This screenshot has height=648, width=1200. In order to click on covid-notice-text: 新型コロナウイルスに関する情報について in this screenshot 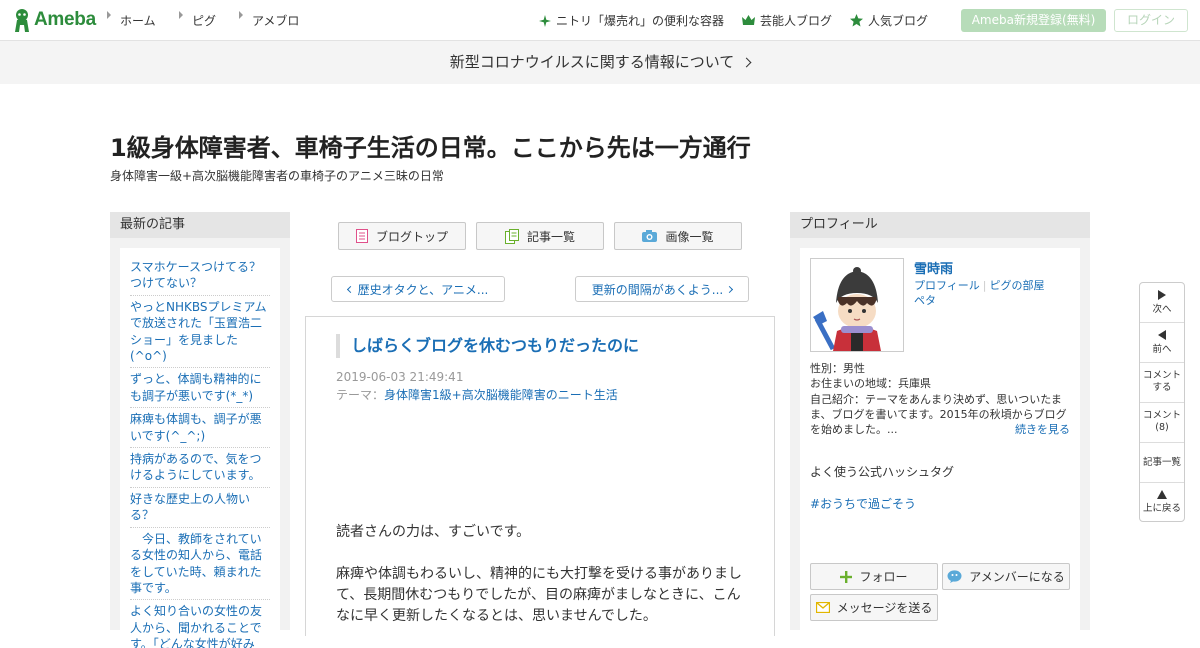, I will do `click(592, 62)`.